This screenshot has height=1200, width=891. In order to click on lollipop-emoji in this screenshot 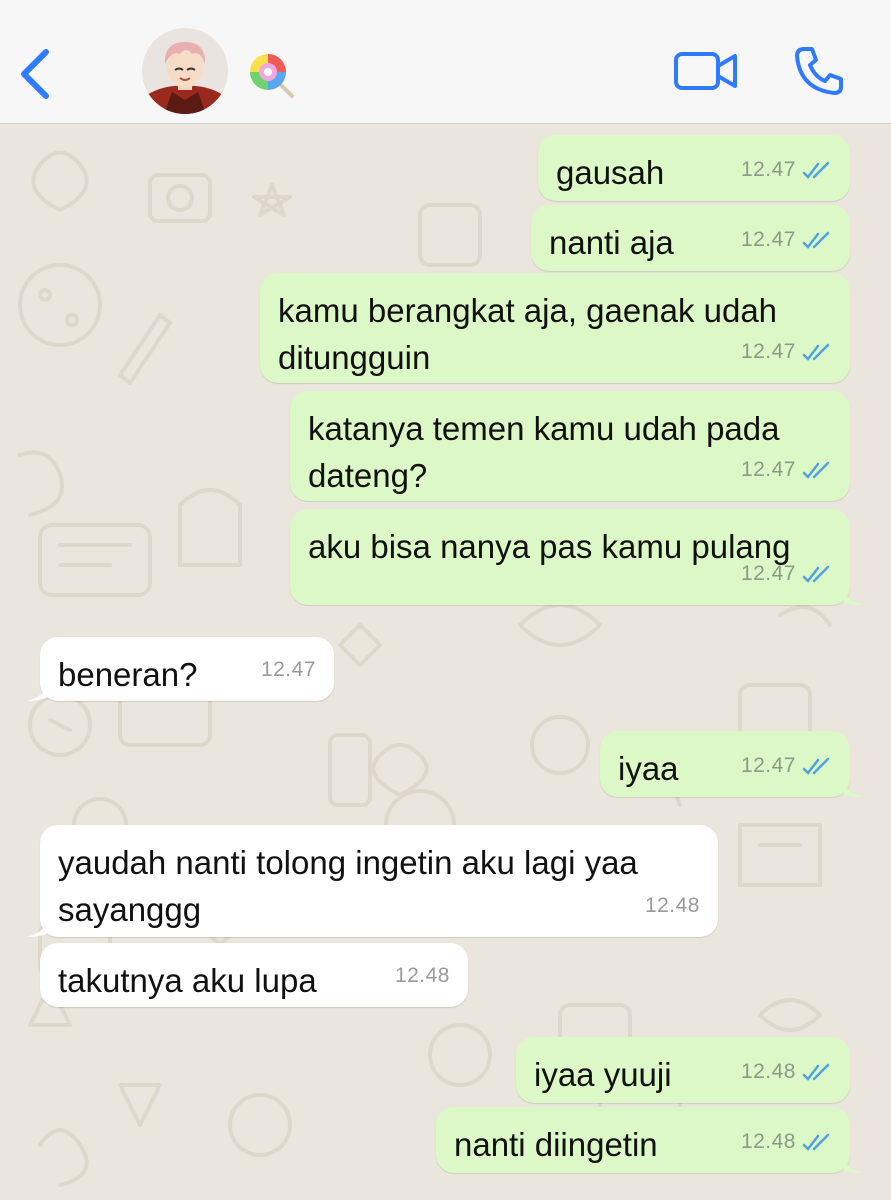, I will do `click(272, 76)`.